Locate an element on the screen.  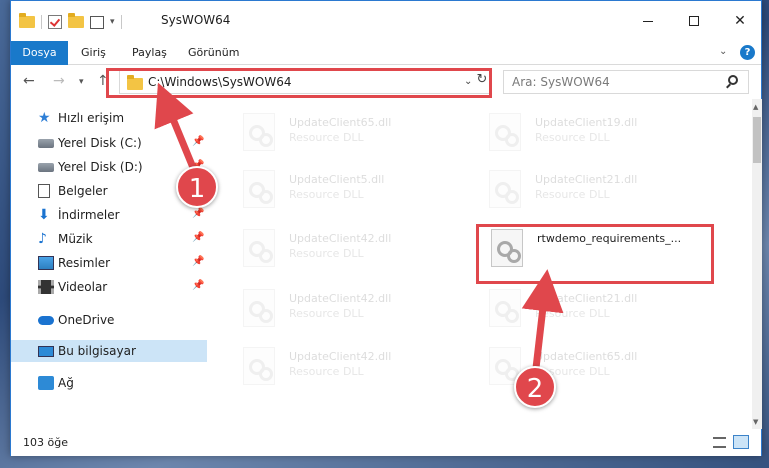
close-icon: ✕ is located at coordinates (740, 21).